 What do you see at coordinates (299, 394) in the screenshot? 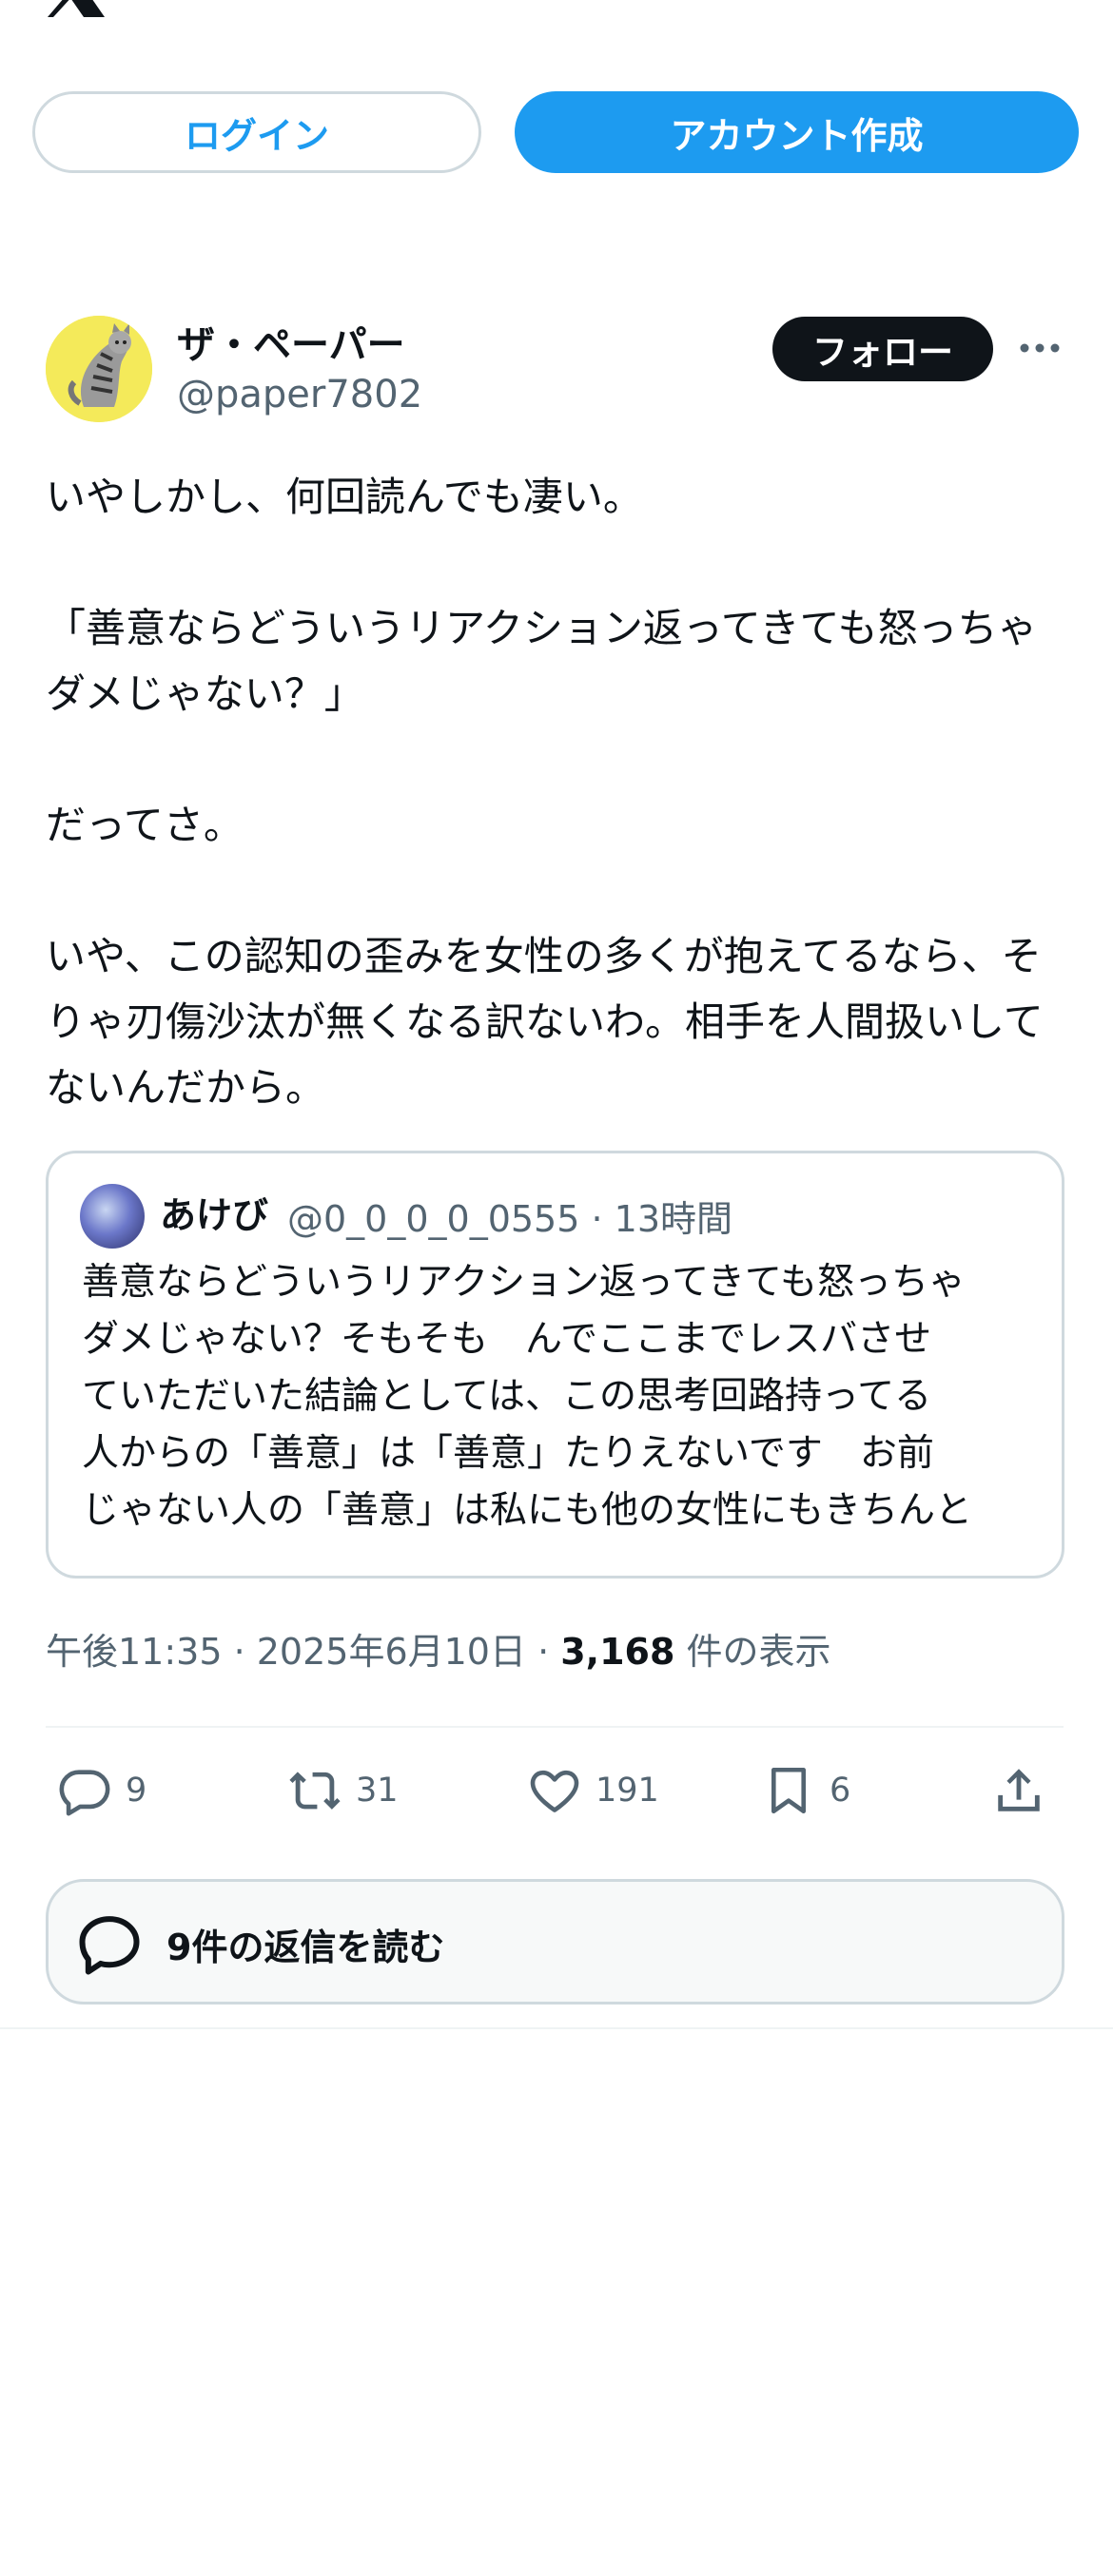
I see `author-handle: @paper7802` at bounding box center [299, 394].